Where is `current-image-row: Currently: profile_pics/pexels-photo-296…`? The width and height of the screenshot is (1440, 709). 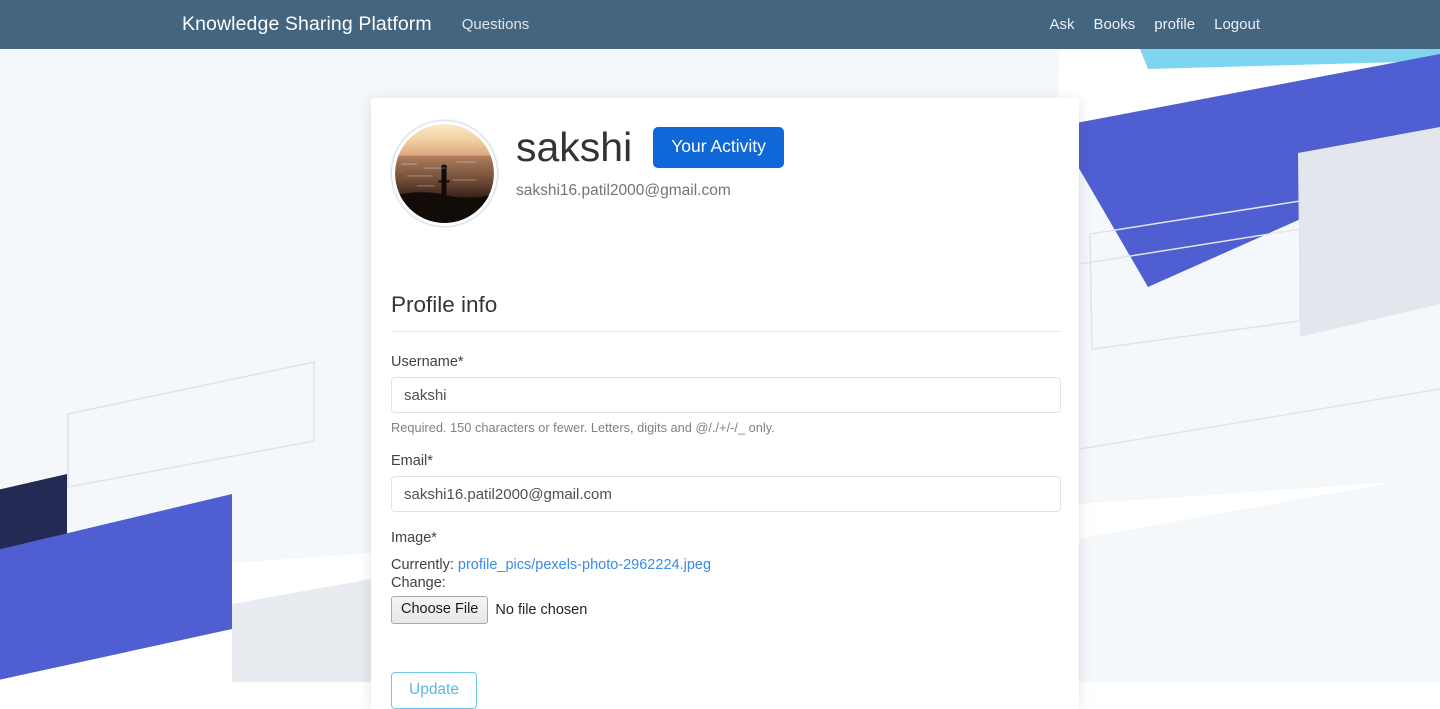
current-image-row: Currently: profile_pics/pexels-photo-296… is located at coordinates (726, 565).